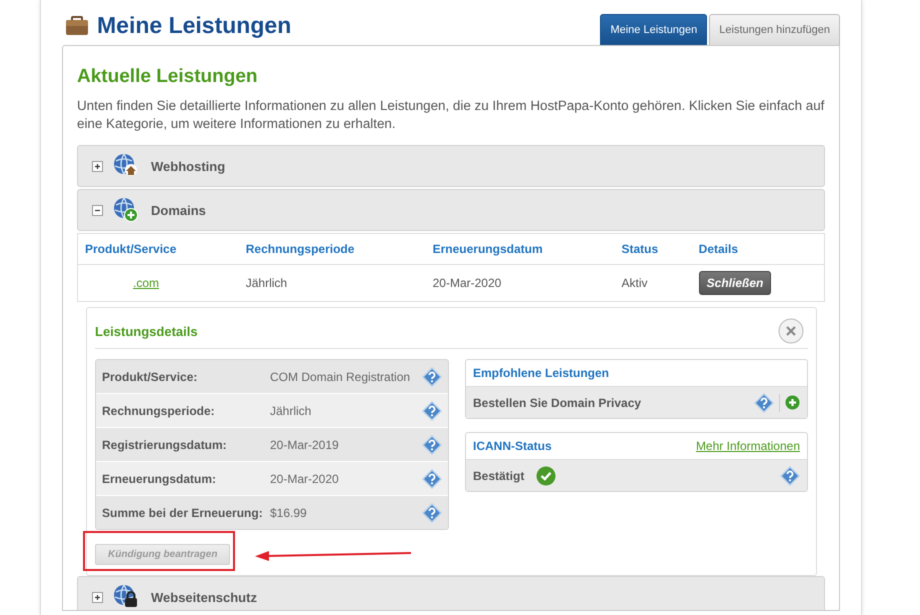 Image resolution: width=920 pixels, height=615 pixels. I want to click on collapse-icon, so click(97, 210).